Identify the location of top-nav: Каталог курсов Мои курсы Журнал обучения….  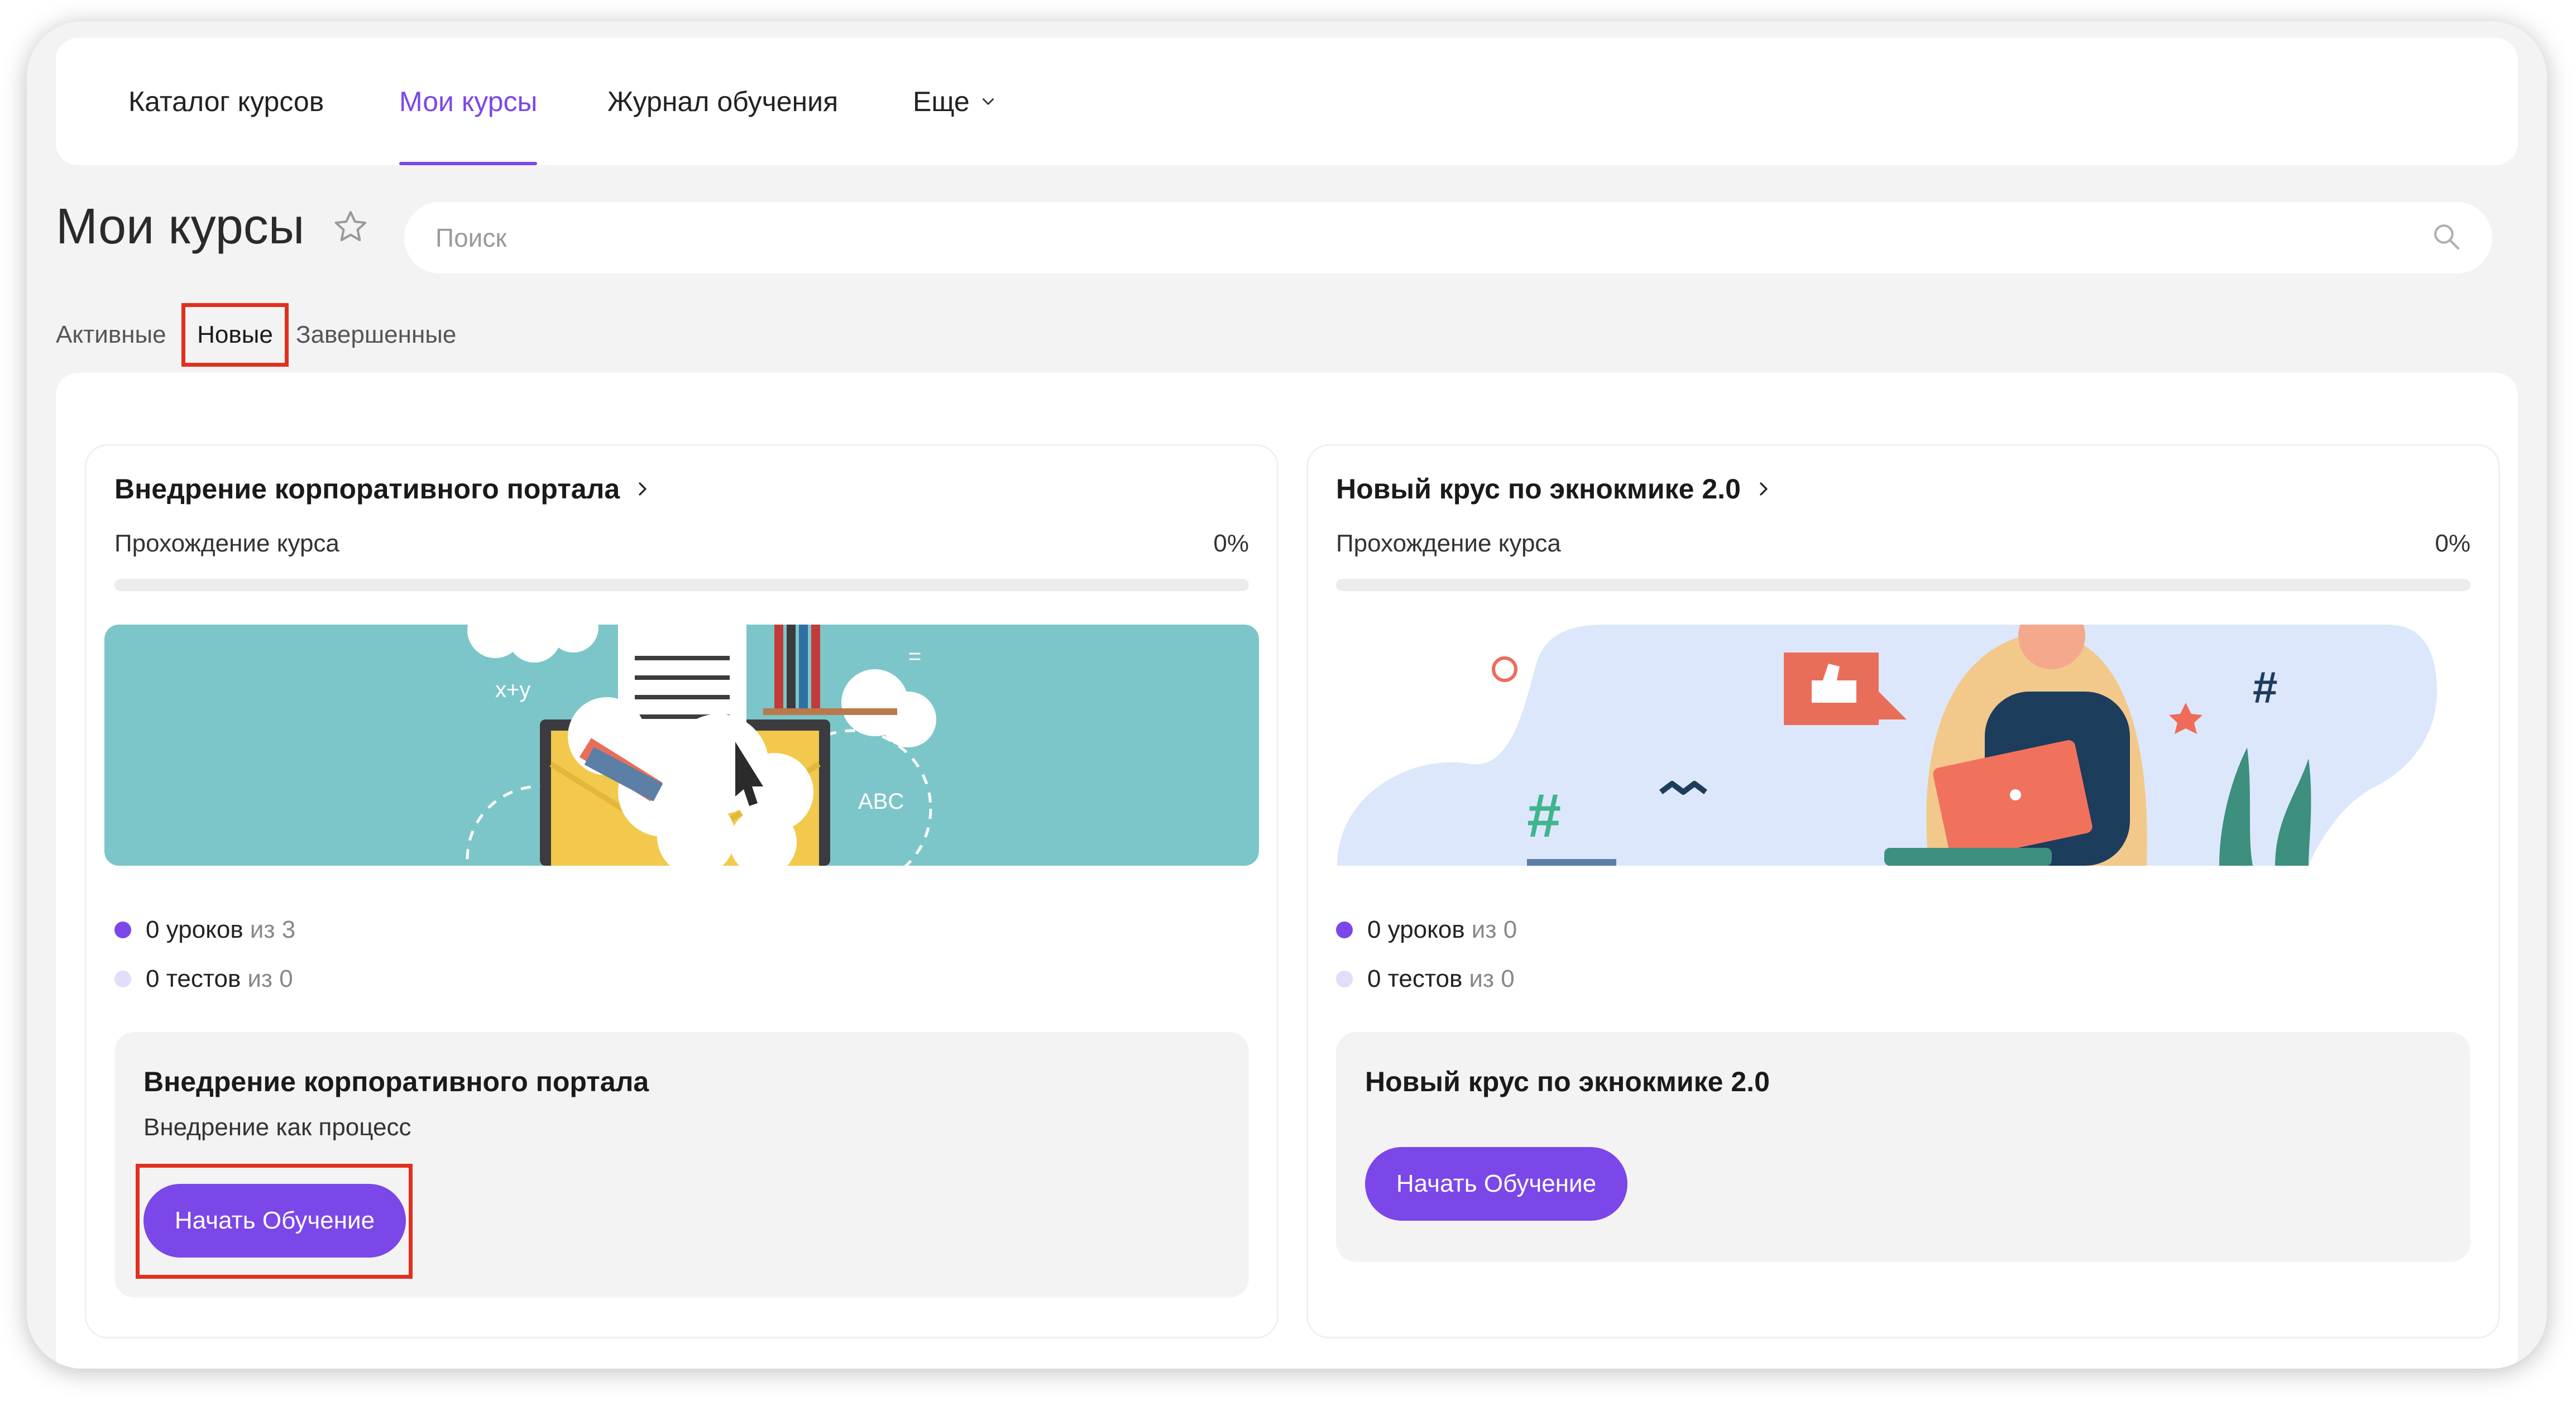
(1287, 102).